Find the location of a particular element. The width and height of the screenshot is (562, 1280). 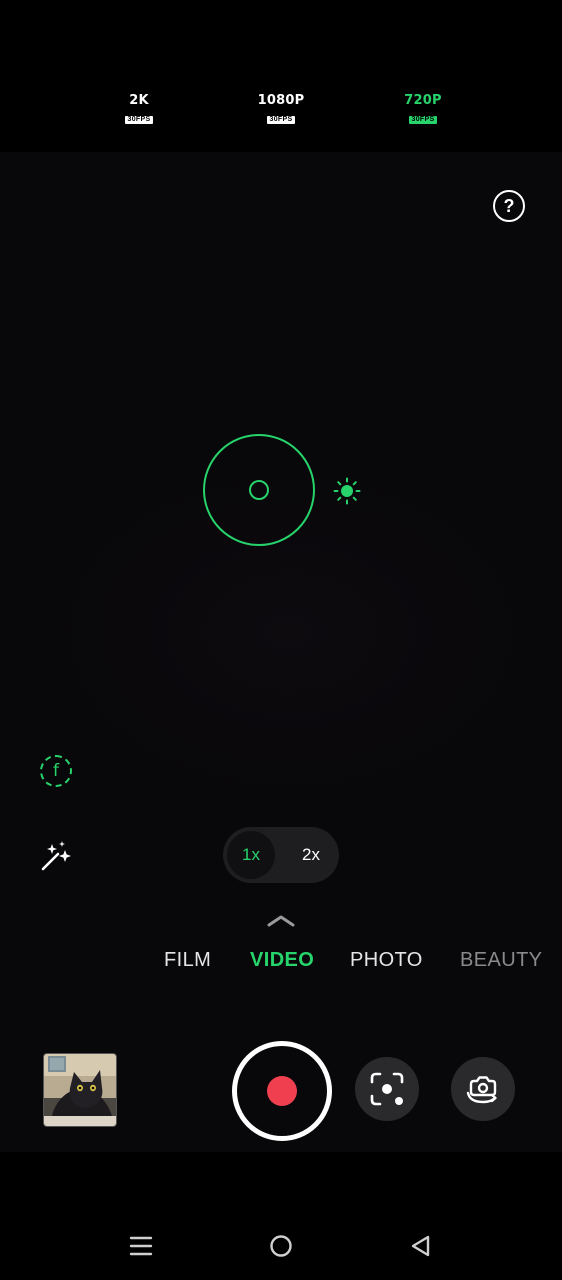

lens-scan-button is located at coordinates (387, 1089).